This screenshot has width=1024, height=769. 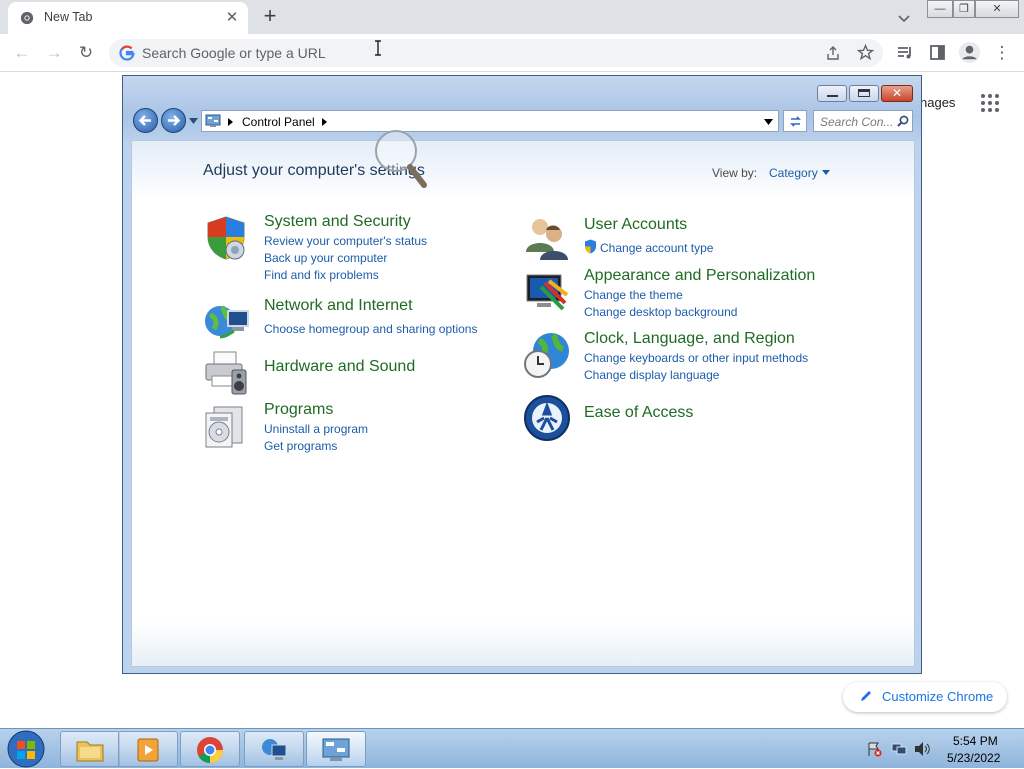 What do you see at coordinates (232, 18) in the screenshot?
I see `tab-close-icon: ✕` at bounding box center [232, 18].